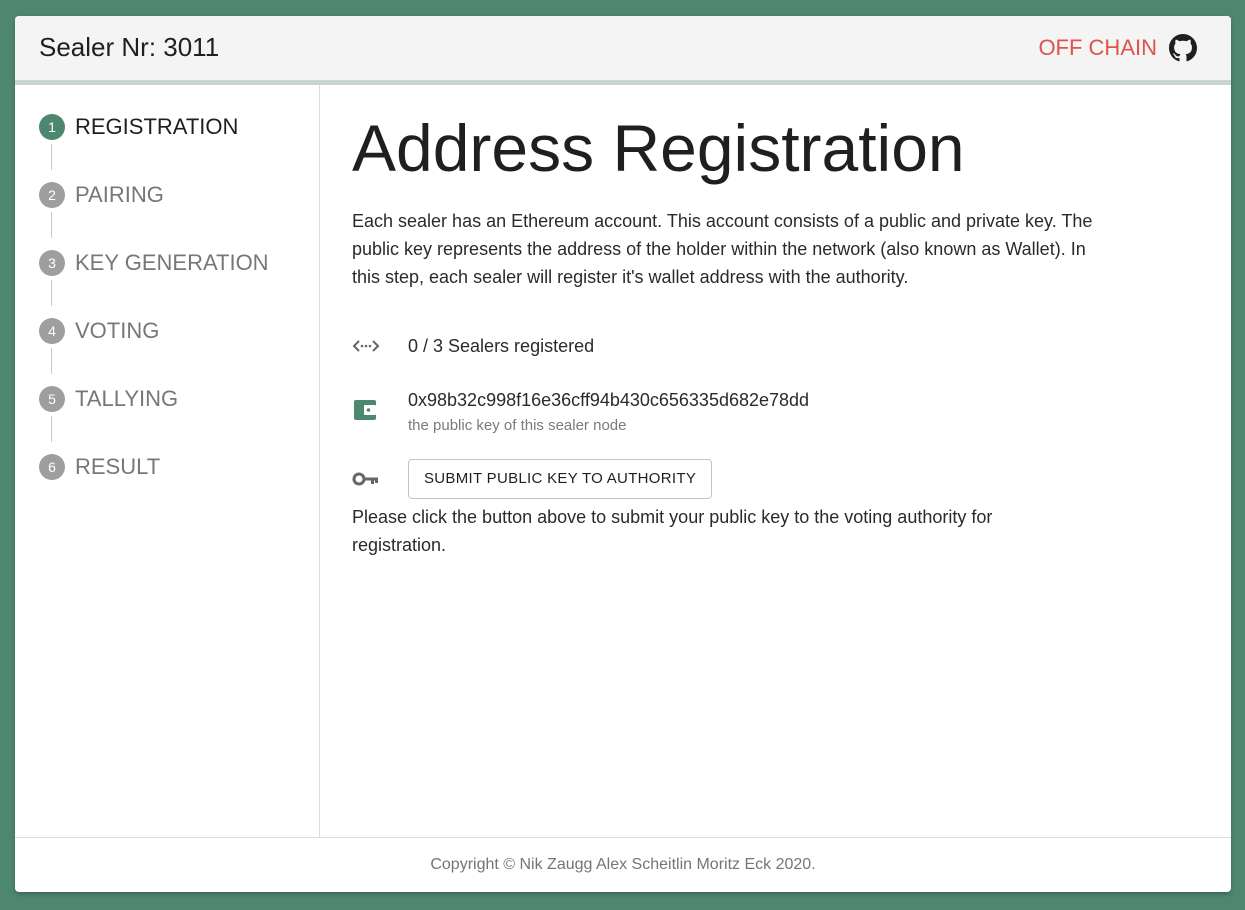 Image resolution: width=1245 pixels, height=910 pixels. Describe the element at coordinates (129, 47) in the screenshot. I see `sealer-title: Sealer Nr: 3011` at that location.